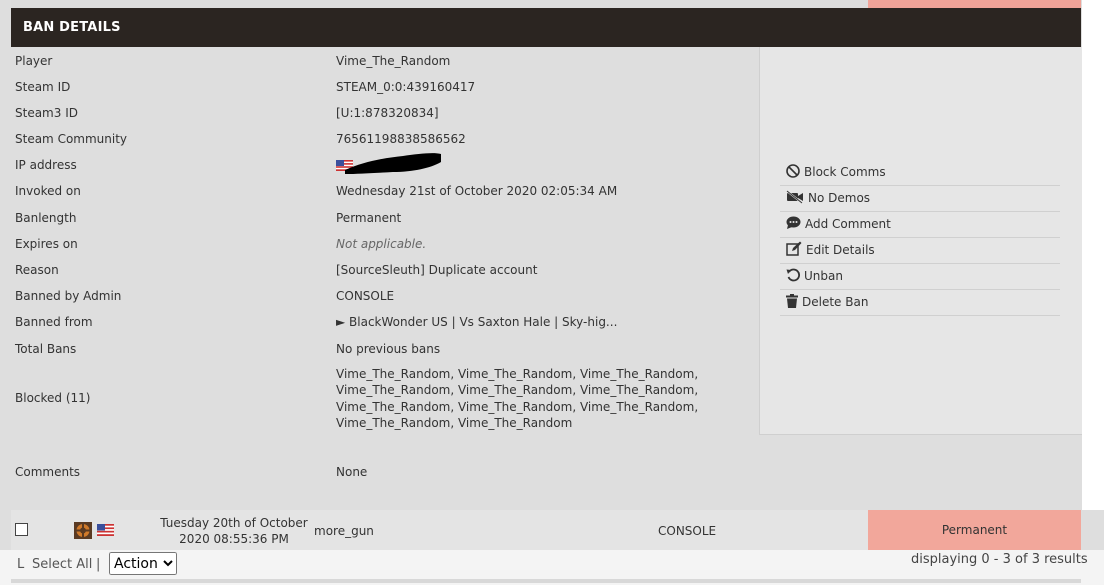 The height and width of the screenshot is (585, 1104). I want to click on action-select: Action, so click(143, 563).